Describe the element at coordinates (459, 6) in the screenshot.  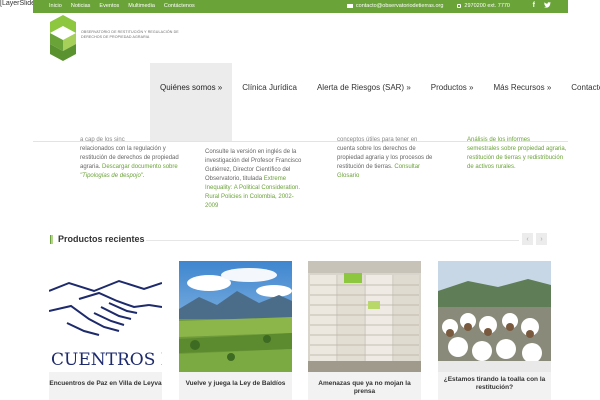
I see `phone-icon` at that location.